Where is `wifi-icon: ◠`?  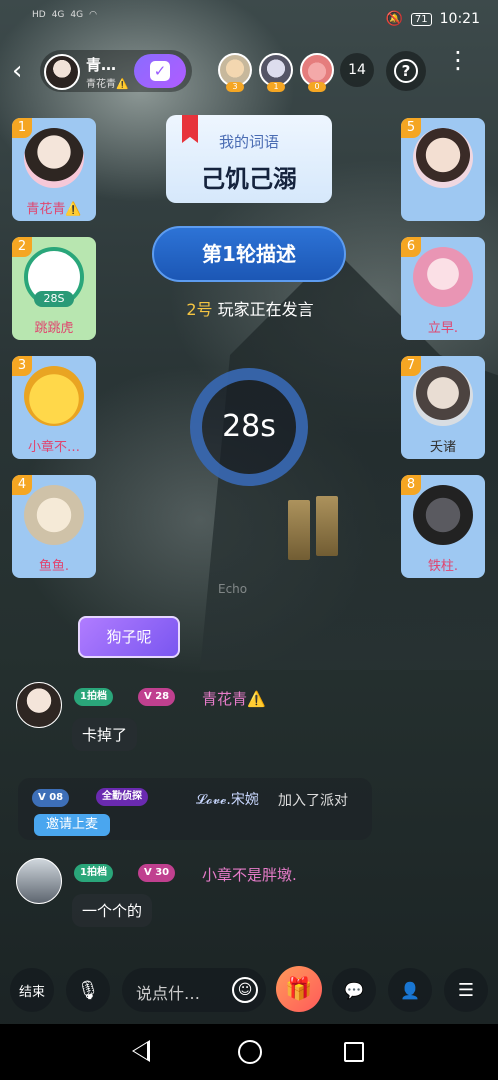 wifi-icon: ◠ is located at coordinates (93, 15).